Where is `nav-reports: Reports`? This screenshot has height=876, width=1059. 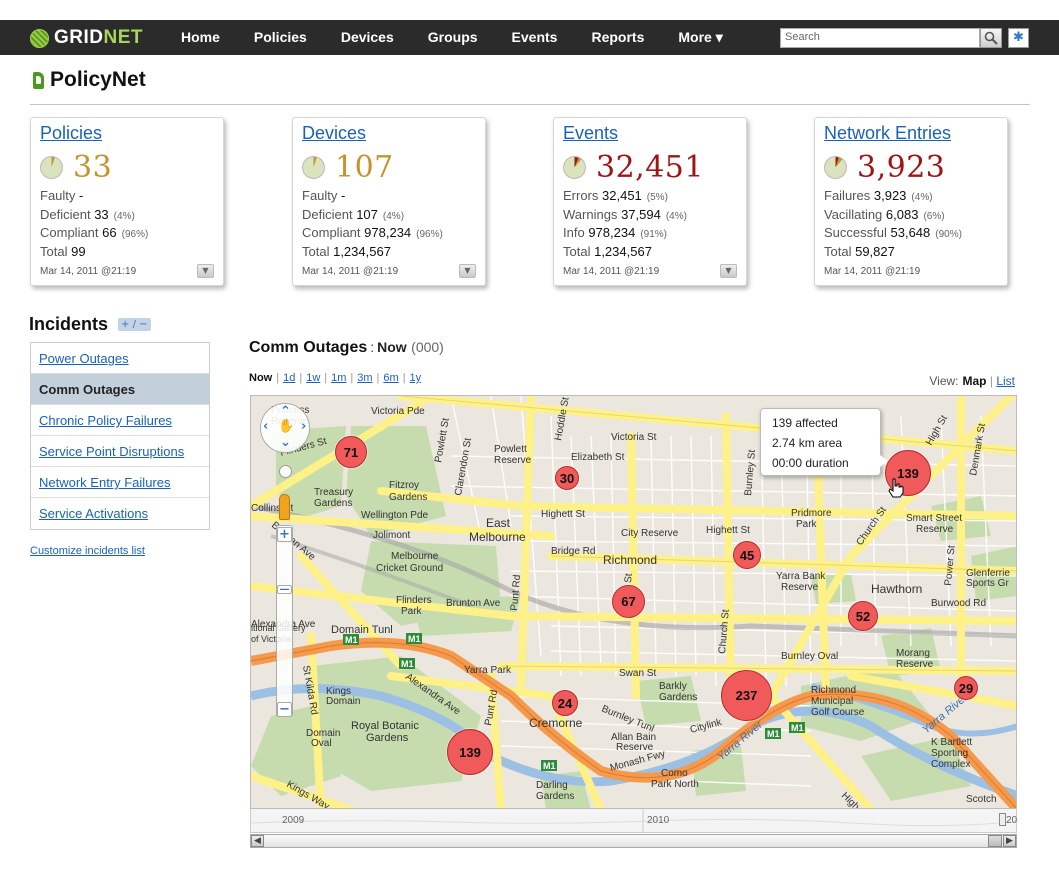
nav-reports: Reports is located at coordinates (617, 37).